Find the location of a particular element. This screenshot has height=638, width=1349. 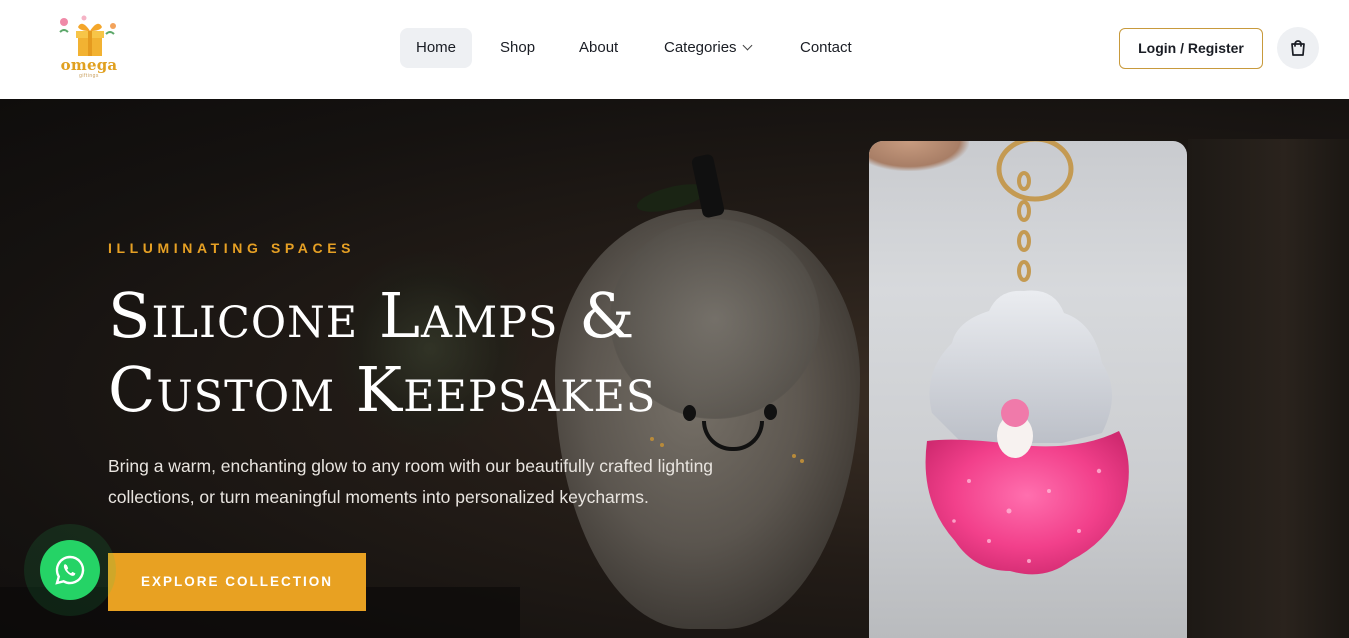

nav-contact: Contact is located at coordinates (826, 48).